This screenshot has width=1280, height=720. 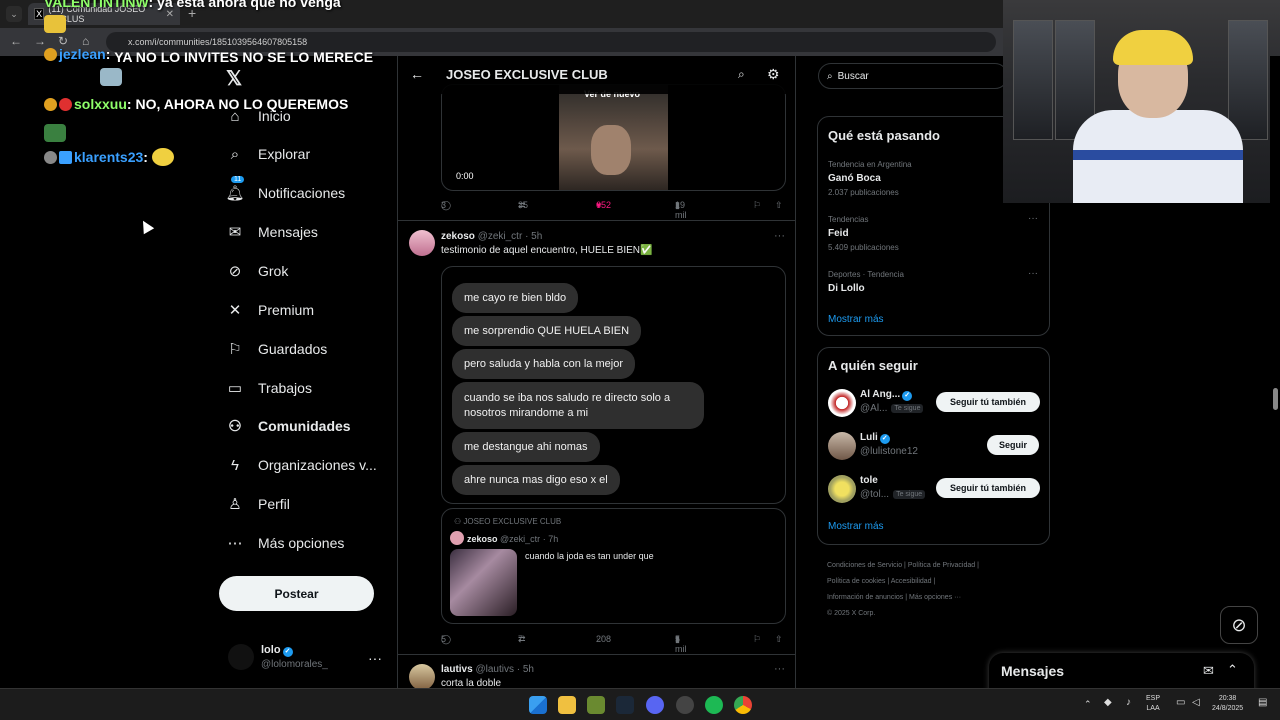 What do you see at coordinates (109, 157) in the screenshot?
I see `chat-user: klarents23` at bounding box center [109, 157].